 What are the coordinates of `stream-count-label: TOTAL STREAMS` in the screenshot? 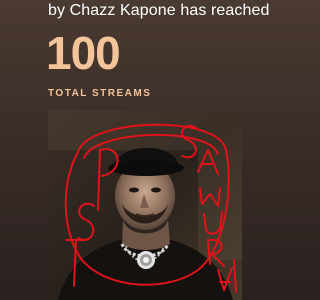 It's located at (100, 93).